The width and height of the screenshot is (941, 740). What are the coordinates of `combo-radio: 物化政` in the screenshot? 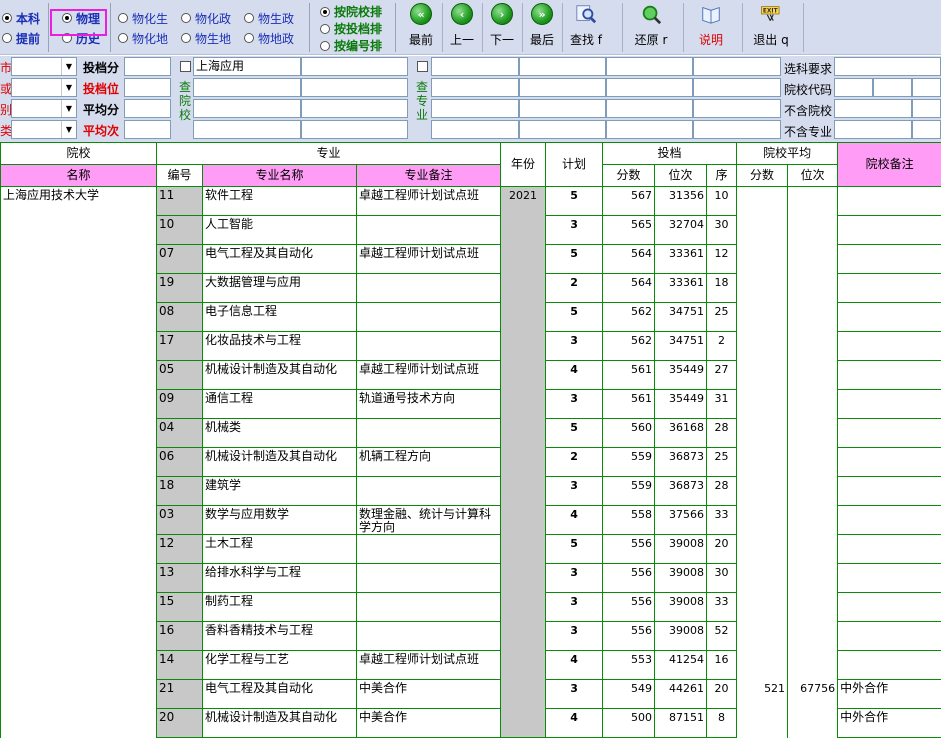 It's located at (206, 18).